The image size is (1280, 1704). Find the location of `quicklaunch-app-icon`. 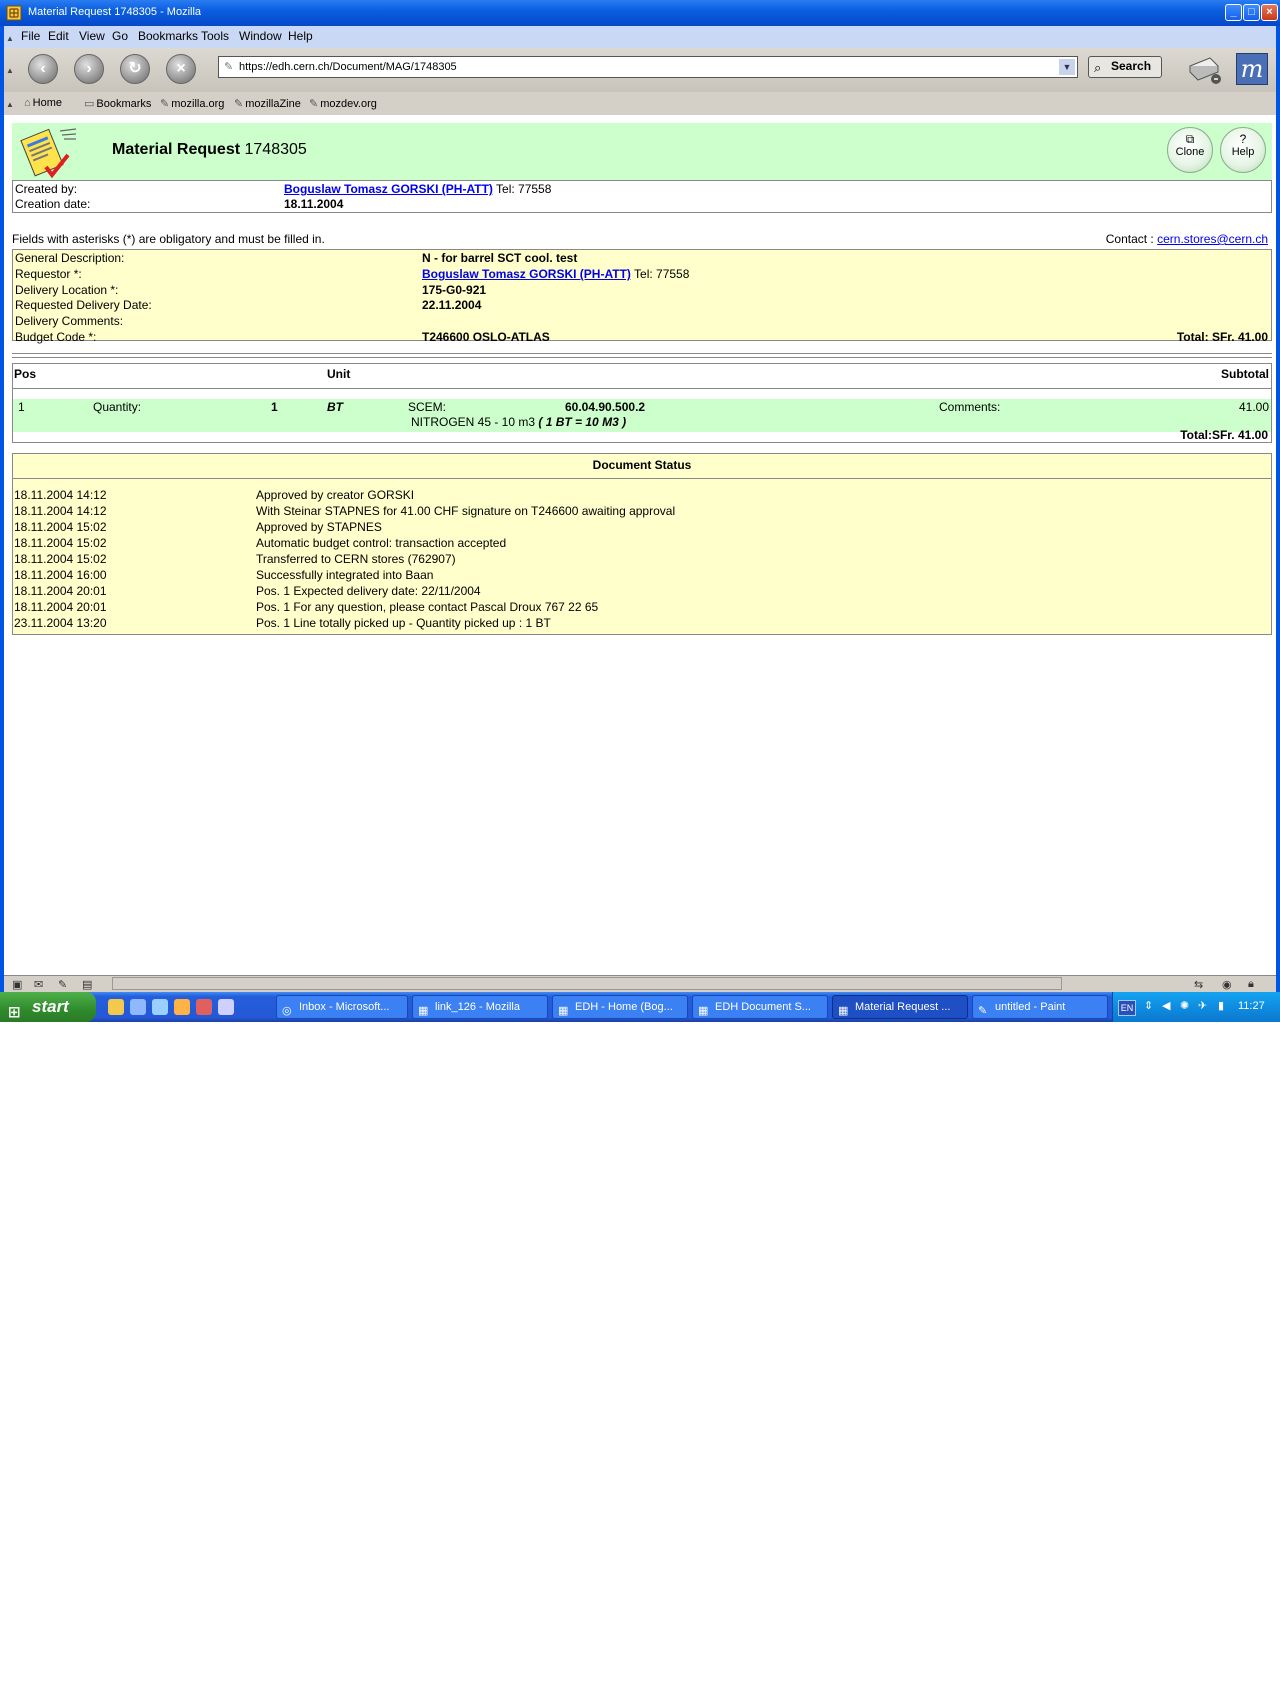

quicklaunch-app-icon is located at coordinates (204, 1007).